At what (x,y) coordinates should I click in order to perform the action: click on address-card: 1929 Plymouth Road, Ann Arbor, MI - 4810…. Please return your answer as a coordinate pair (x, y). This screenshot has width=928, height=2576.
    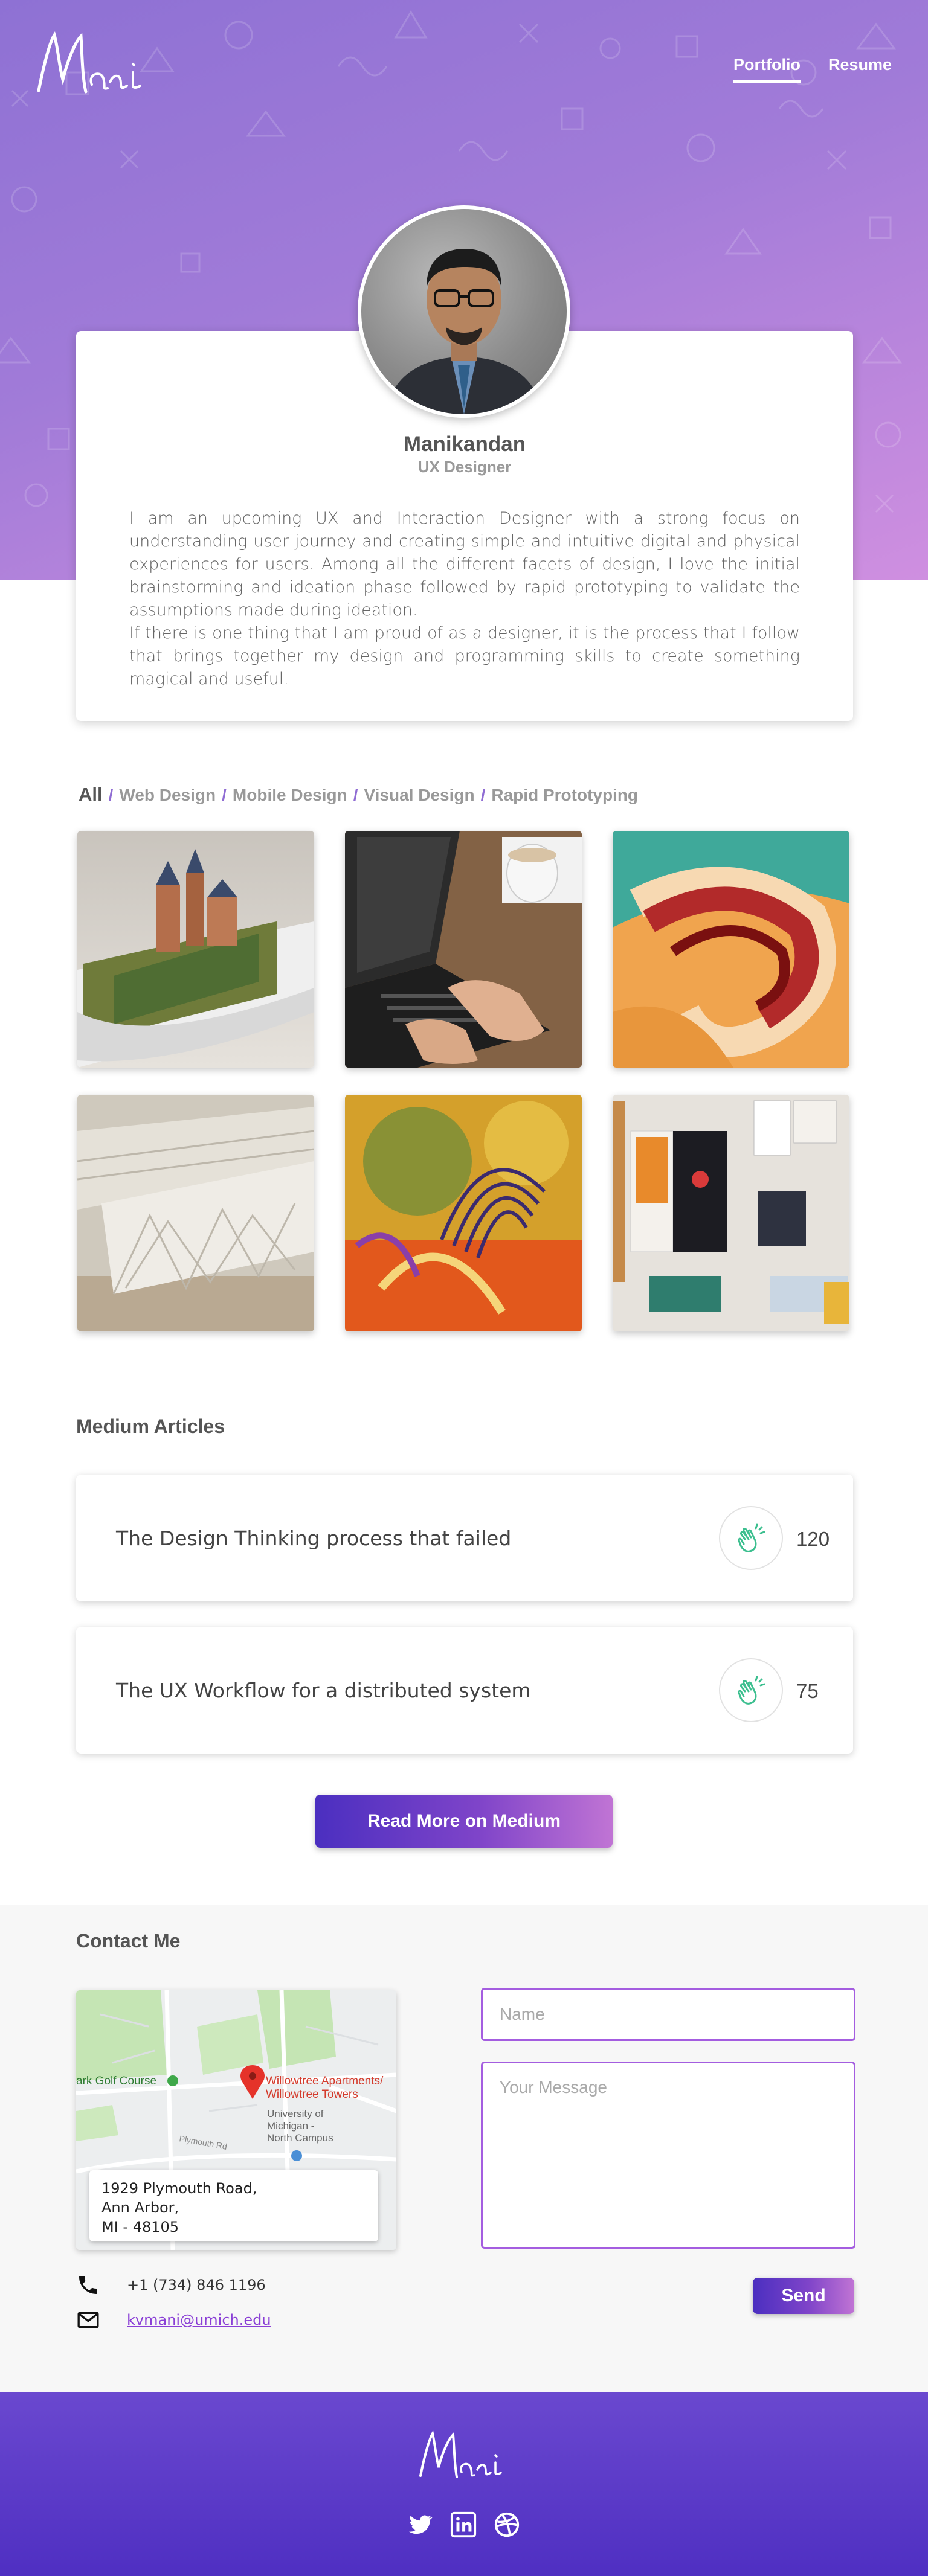
    Looking at the image, I should click on (233, 2205).